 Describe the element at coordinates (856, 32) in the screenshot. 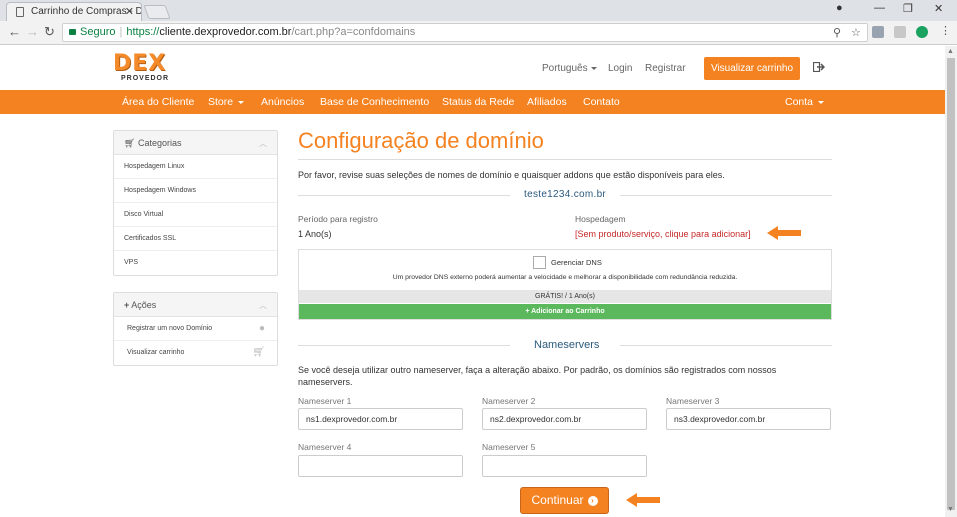

I see `bookmark-star-icon: ☆` at that location.